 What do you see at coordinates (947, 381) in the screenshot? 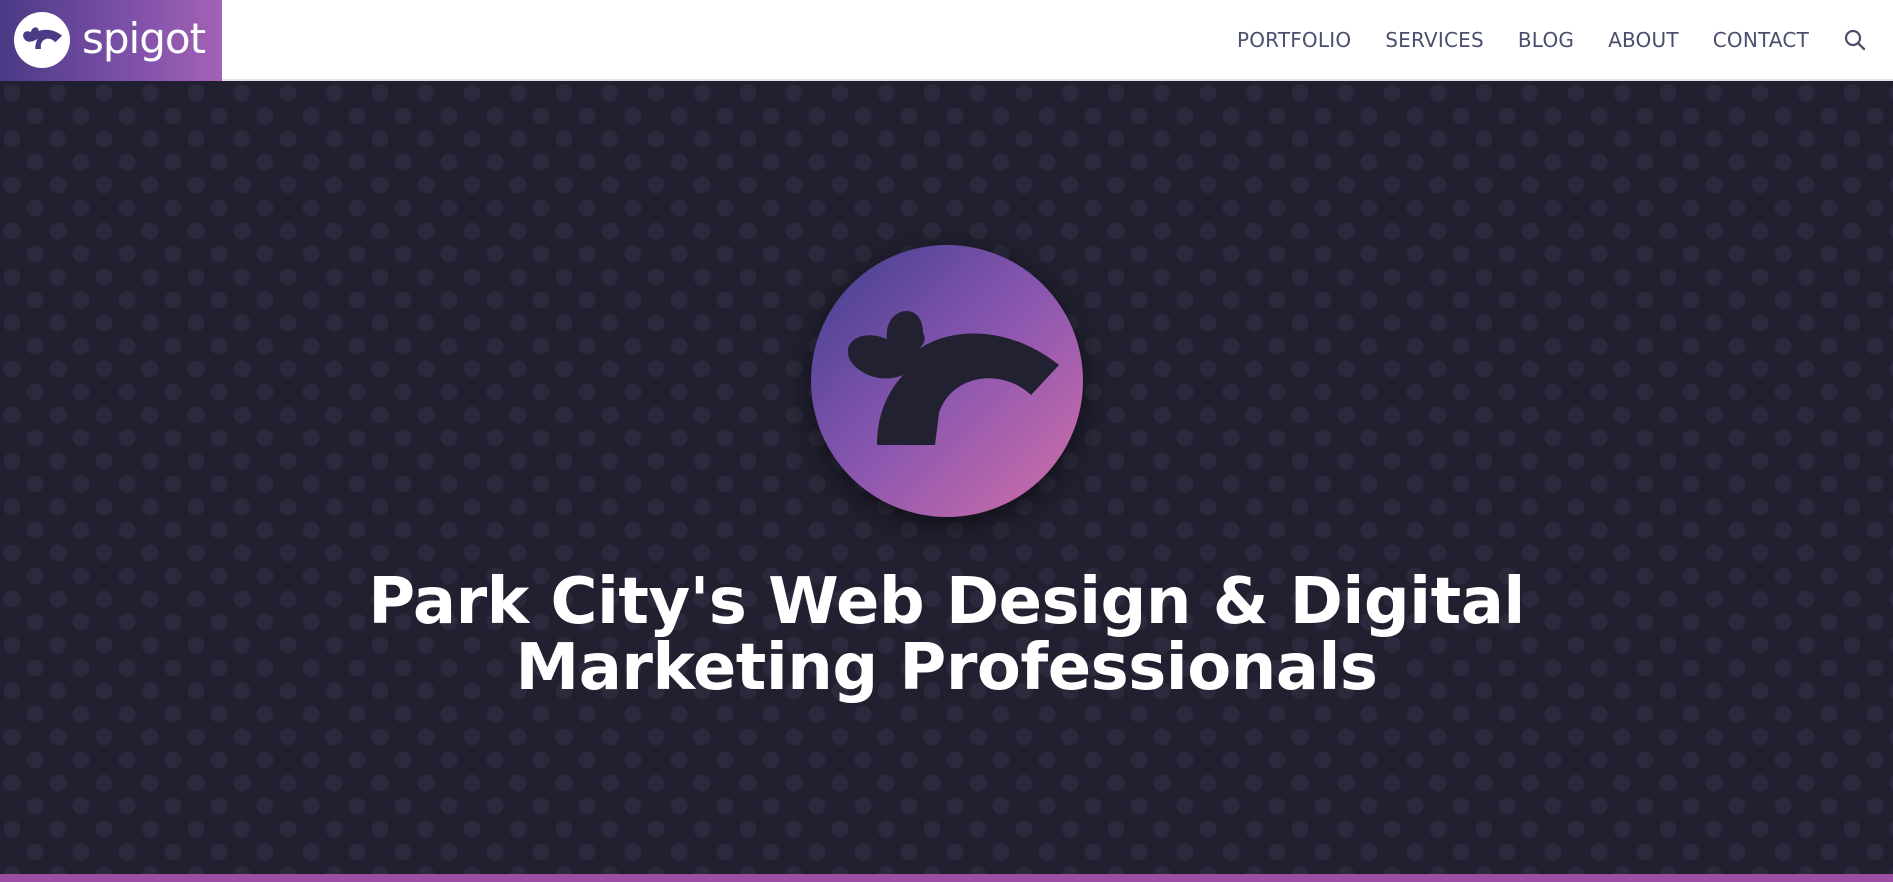
I see `spigot-emblem-icon` at bounding box center [947, 381].